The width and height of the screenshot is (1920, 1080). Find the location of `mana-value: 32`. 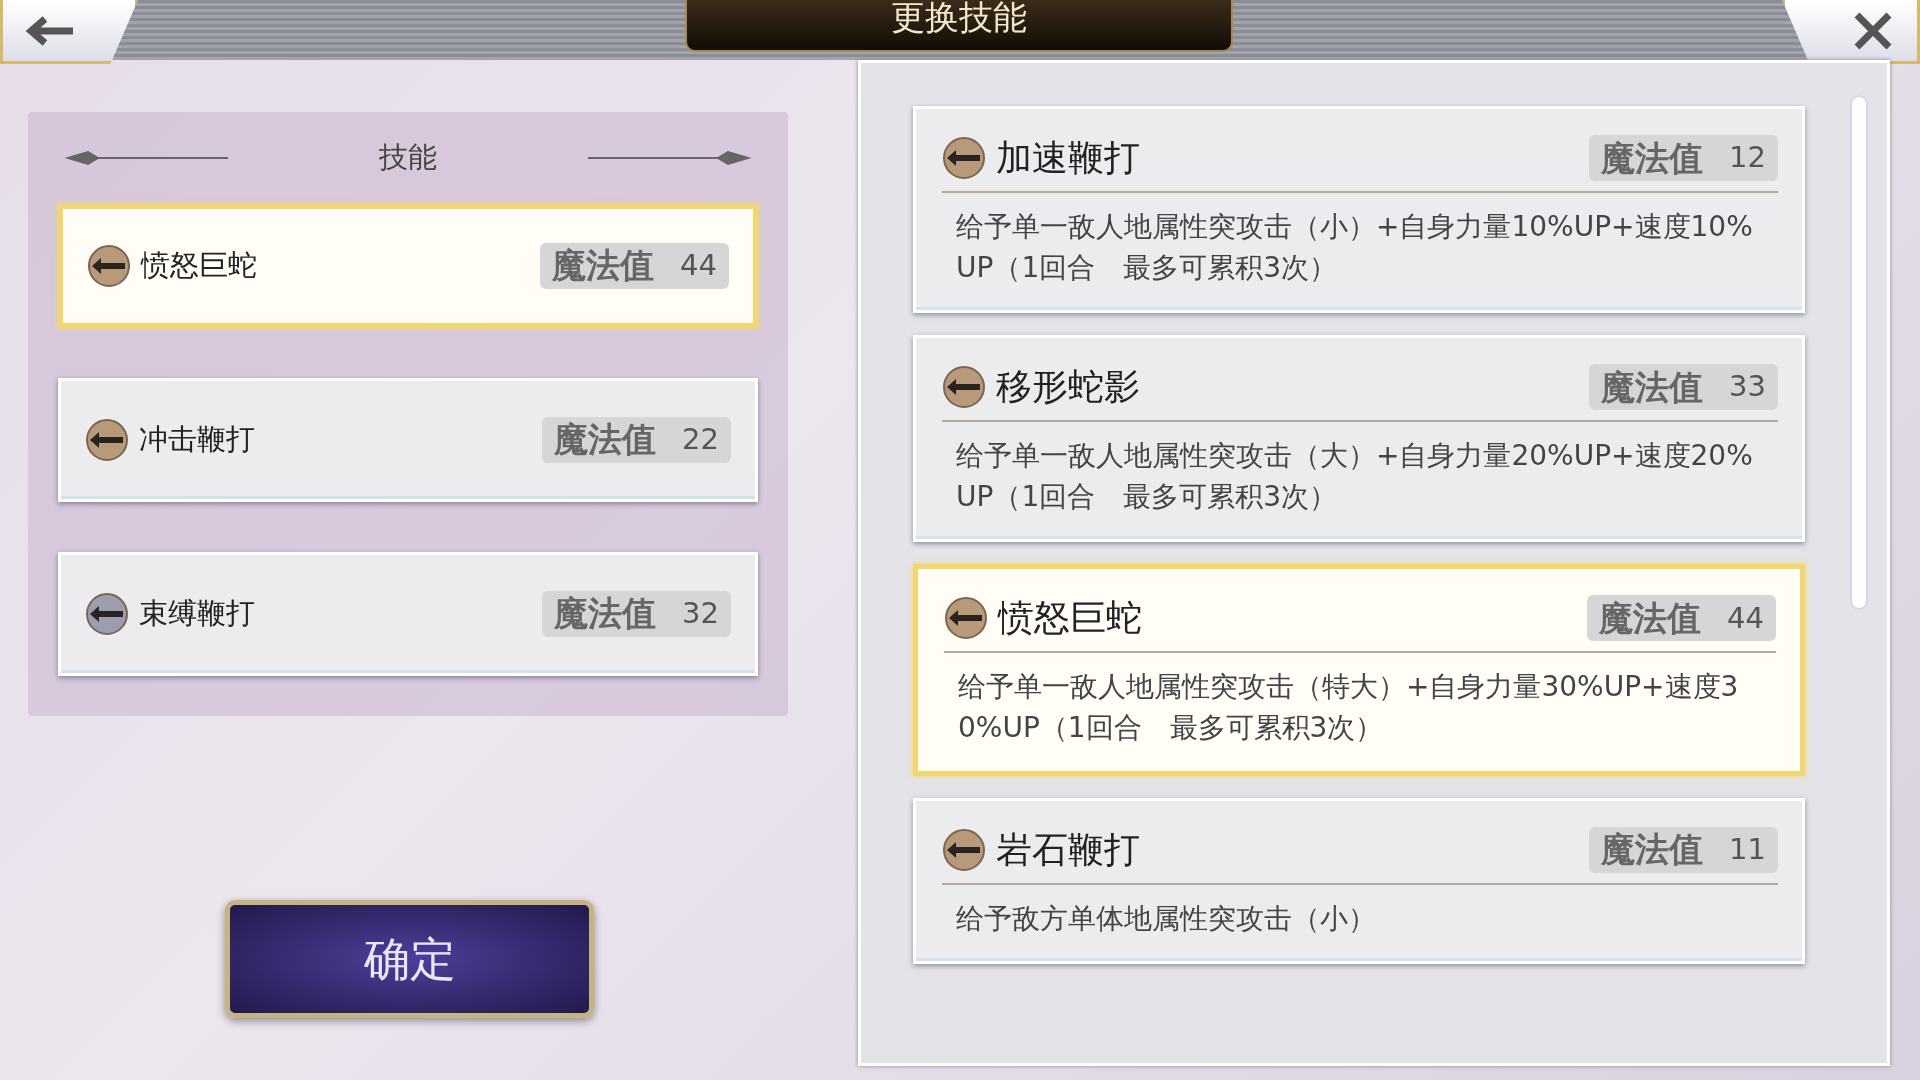

mana-value: 32 is located at coordinates (700, 613).